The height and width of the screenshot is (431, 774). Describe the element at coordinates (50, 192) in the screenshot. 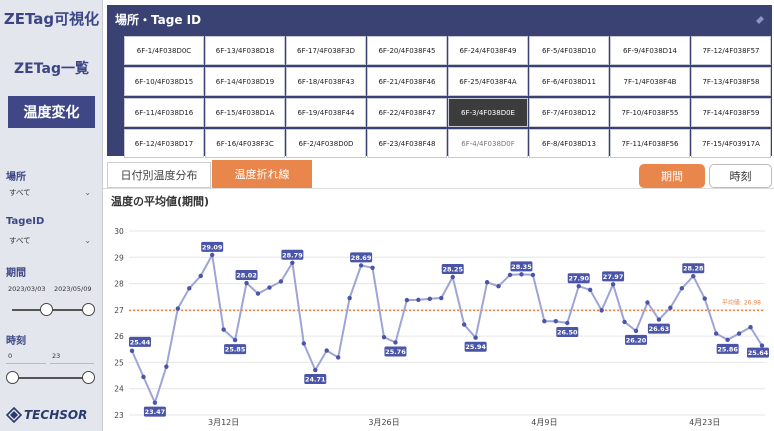

I see `location-select: すべて ⌄` at that location.